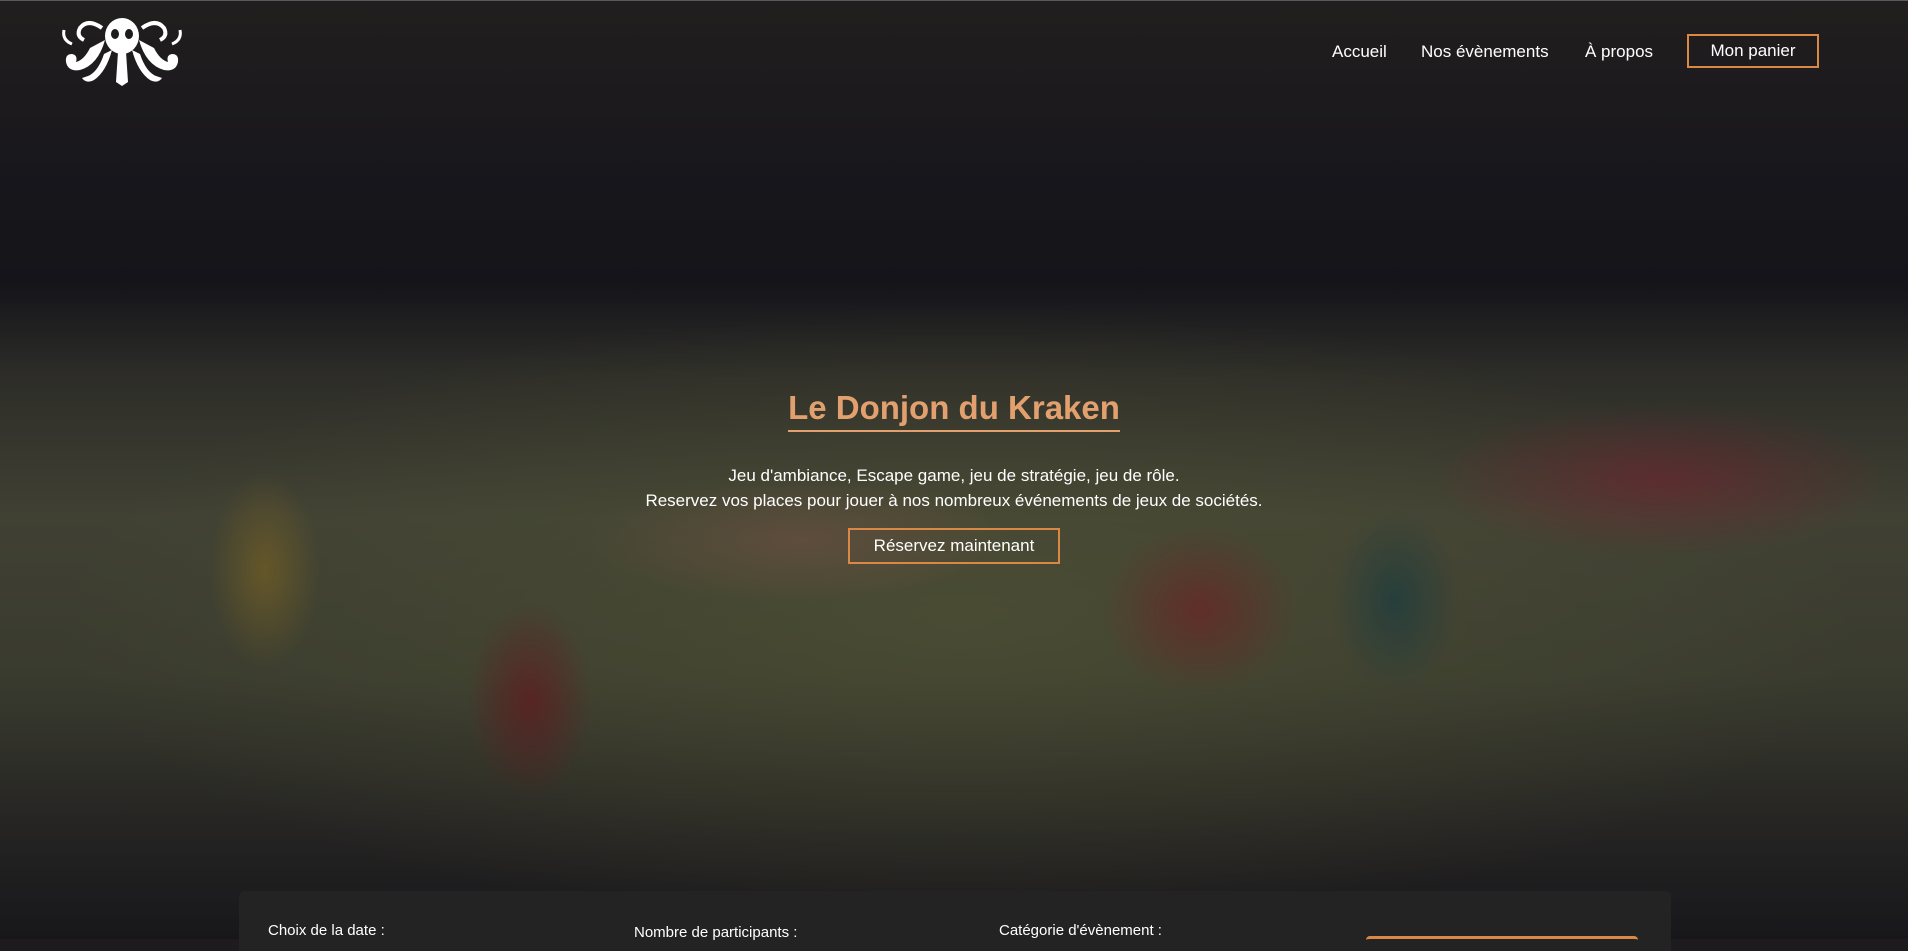 The width and height of the screenshot is (1908, 951). Describe the element at coordinates (954, 0) in the screenshot. I see `top-divider` at that location.